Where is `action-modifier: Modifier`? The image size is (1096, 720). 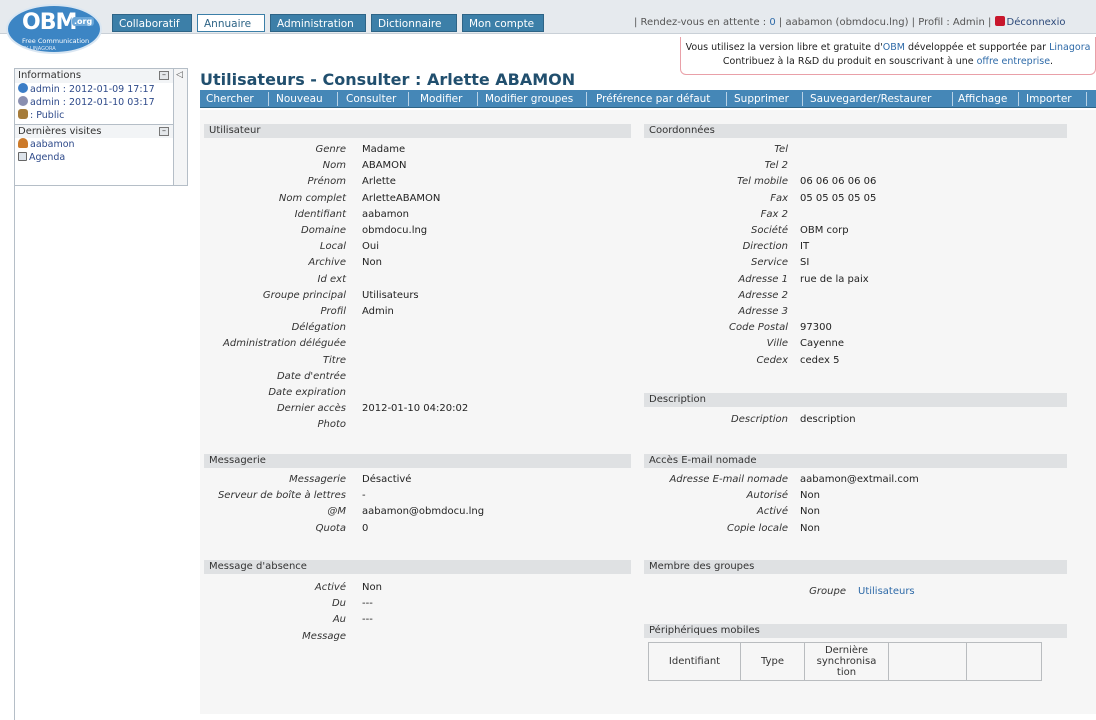
action-modifier: Modifier is located at coordinates (441, 99).